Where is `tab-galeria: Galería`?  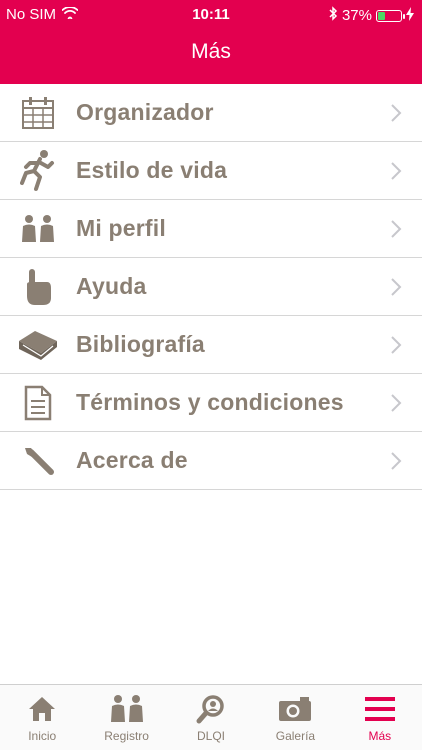
tab-galeria: Galería is located at coordinates (295, 717).